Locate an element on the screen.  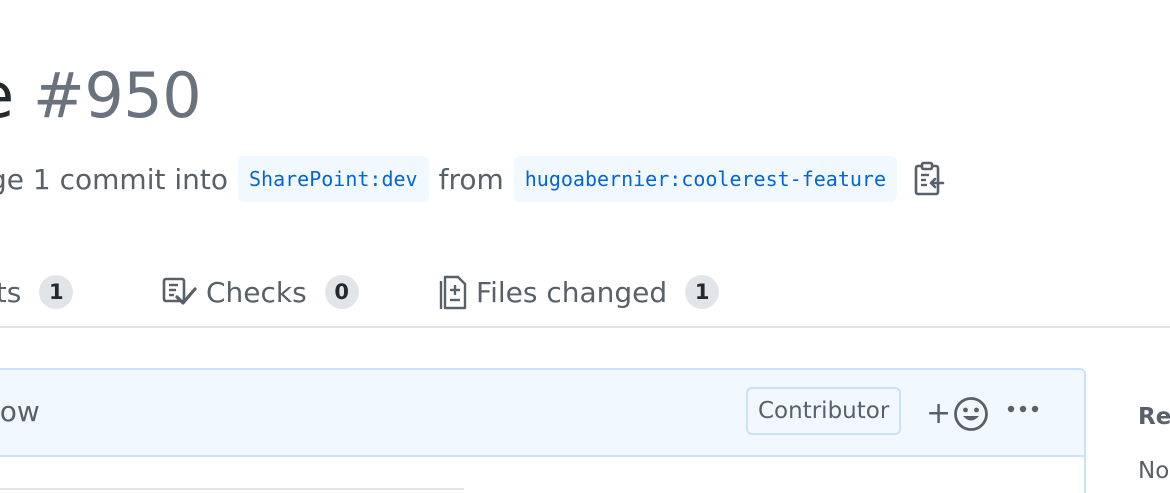
comment-options-button is located at coordinates (1023, 409).